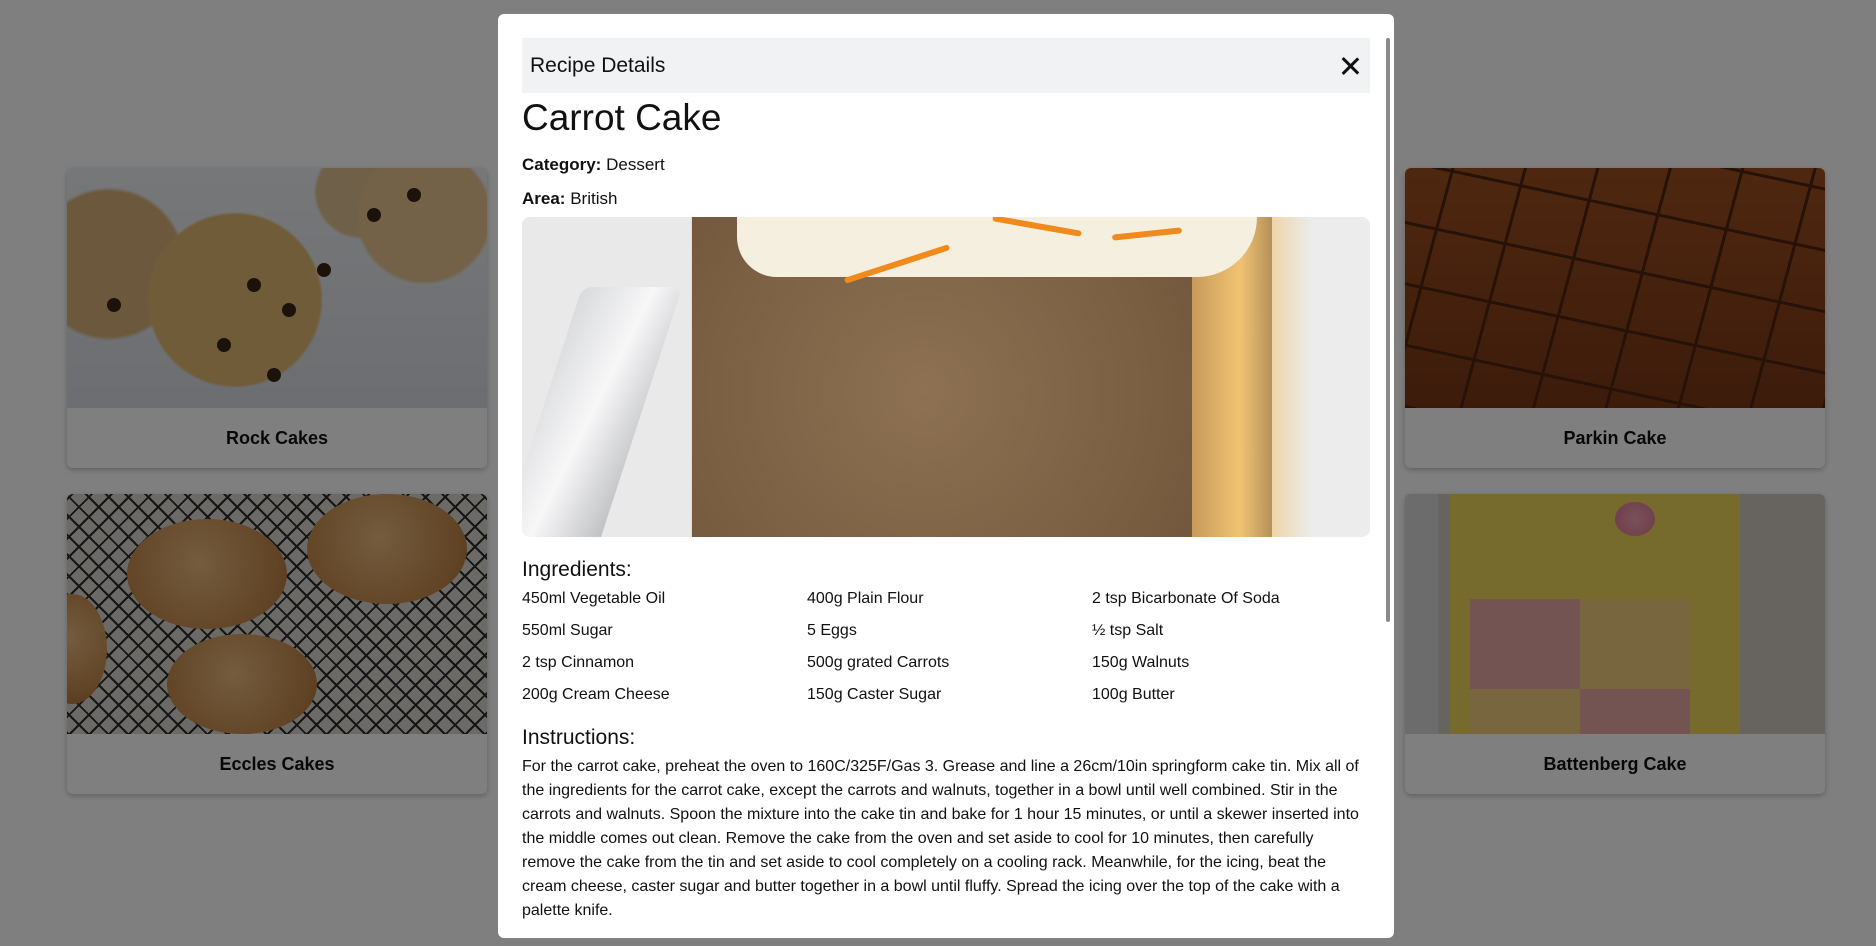 The width and height of the screenshot is (1876, 946). I want to click on ingredient-item: 5 Eggs, so click(832, 630).